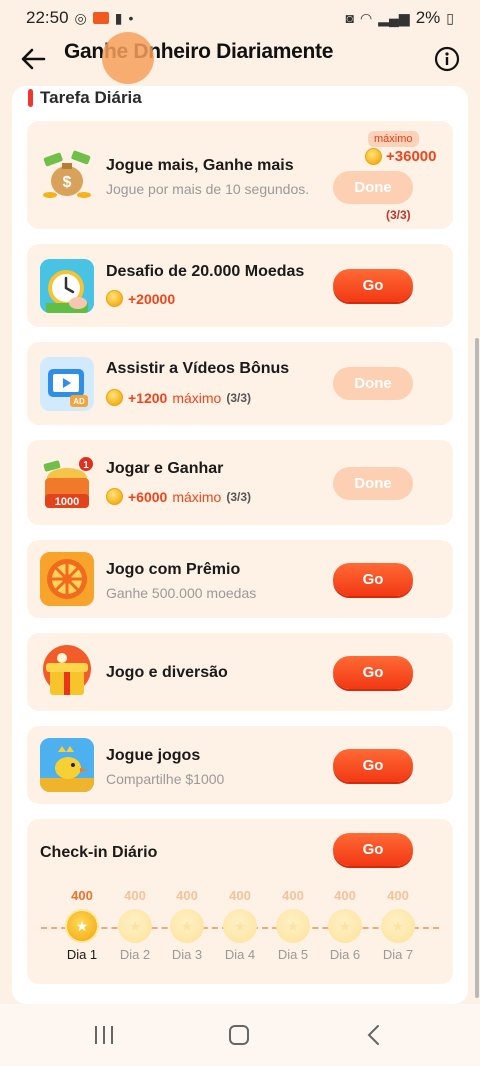 Image resolution: width=480 pixels, height=1066 pixels. I want to click on task-reward-amount: +20000, so click(152, 298).